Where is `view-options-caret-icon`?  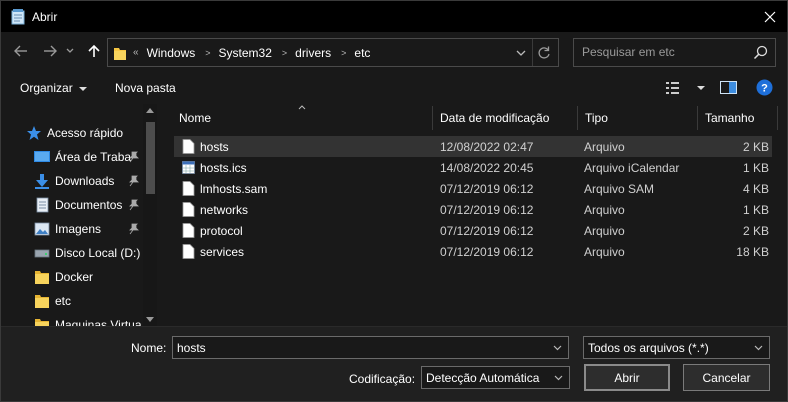
view-options-caret-icon is located at coordinates (701, 88).